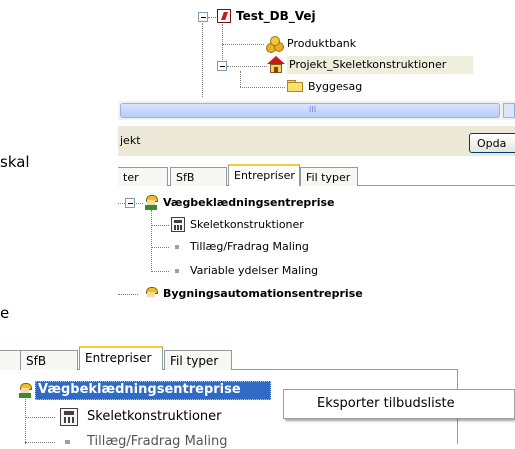 The height and width of the screenshot is (449, 515). I want to click on folder-icon, so click(295, 86).